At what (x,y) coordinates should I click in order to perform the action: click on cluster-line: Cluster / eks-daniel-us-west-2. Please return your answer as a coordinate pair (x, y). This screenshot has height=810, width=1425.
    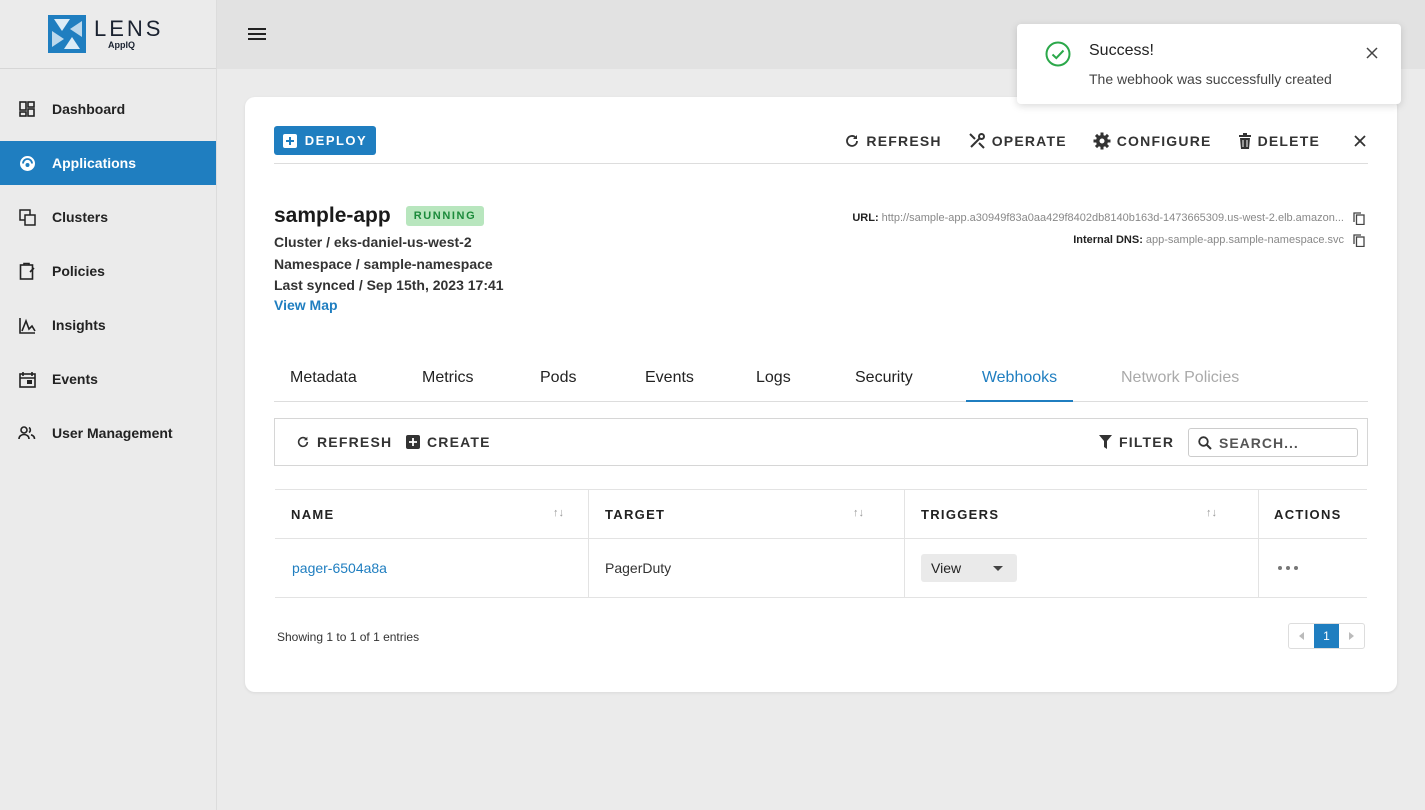
    Looking at the image, I should click on (373, 242).